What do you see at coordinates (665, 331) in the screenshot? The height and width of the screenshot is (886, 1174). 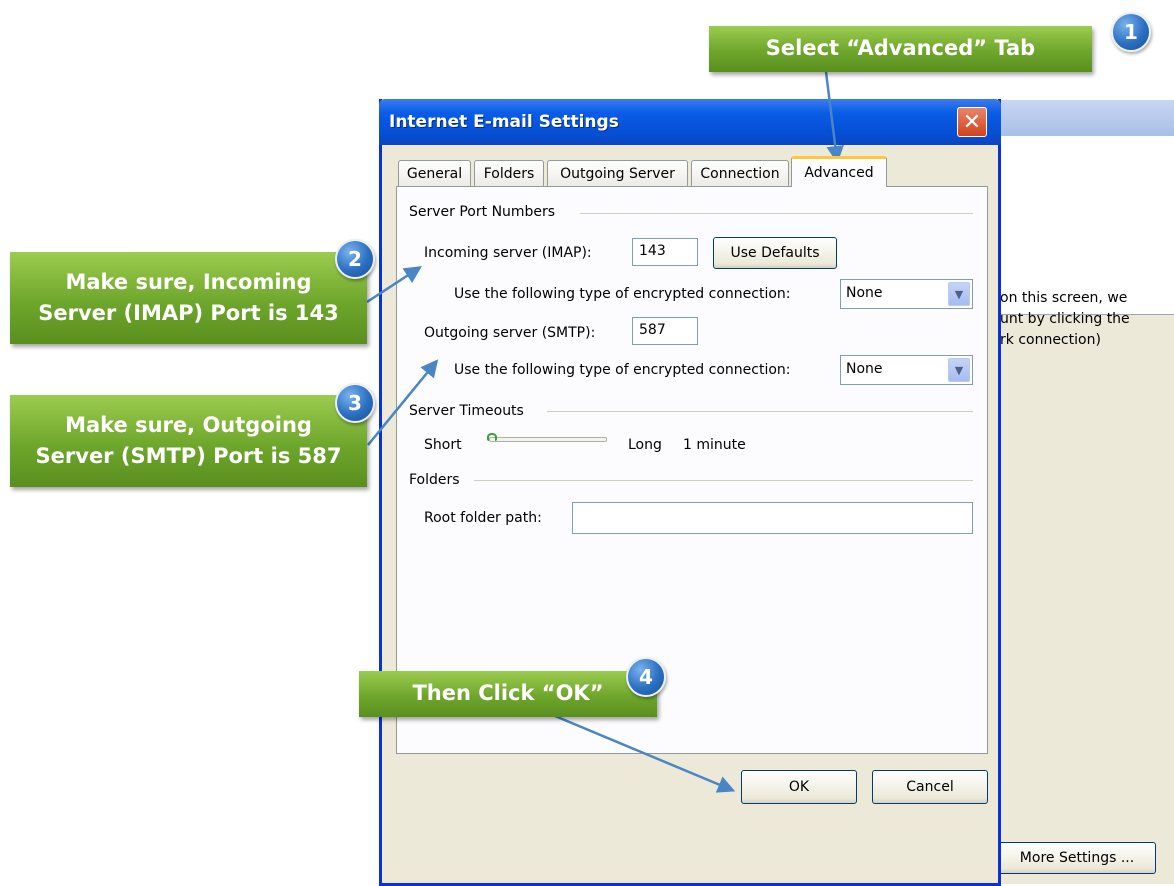 I see `outgoing-port-input: 587` at bounding box center [665, 331].